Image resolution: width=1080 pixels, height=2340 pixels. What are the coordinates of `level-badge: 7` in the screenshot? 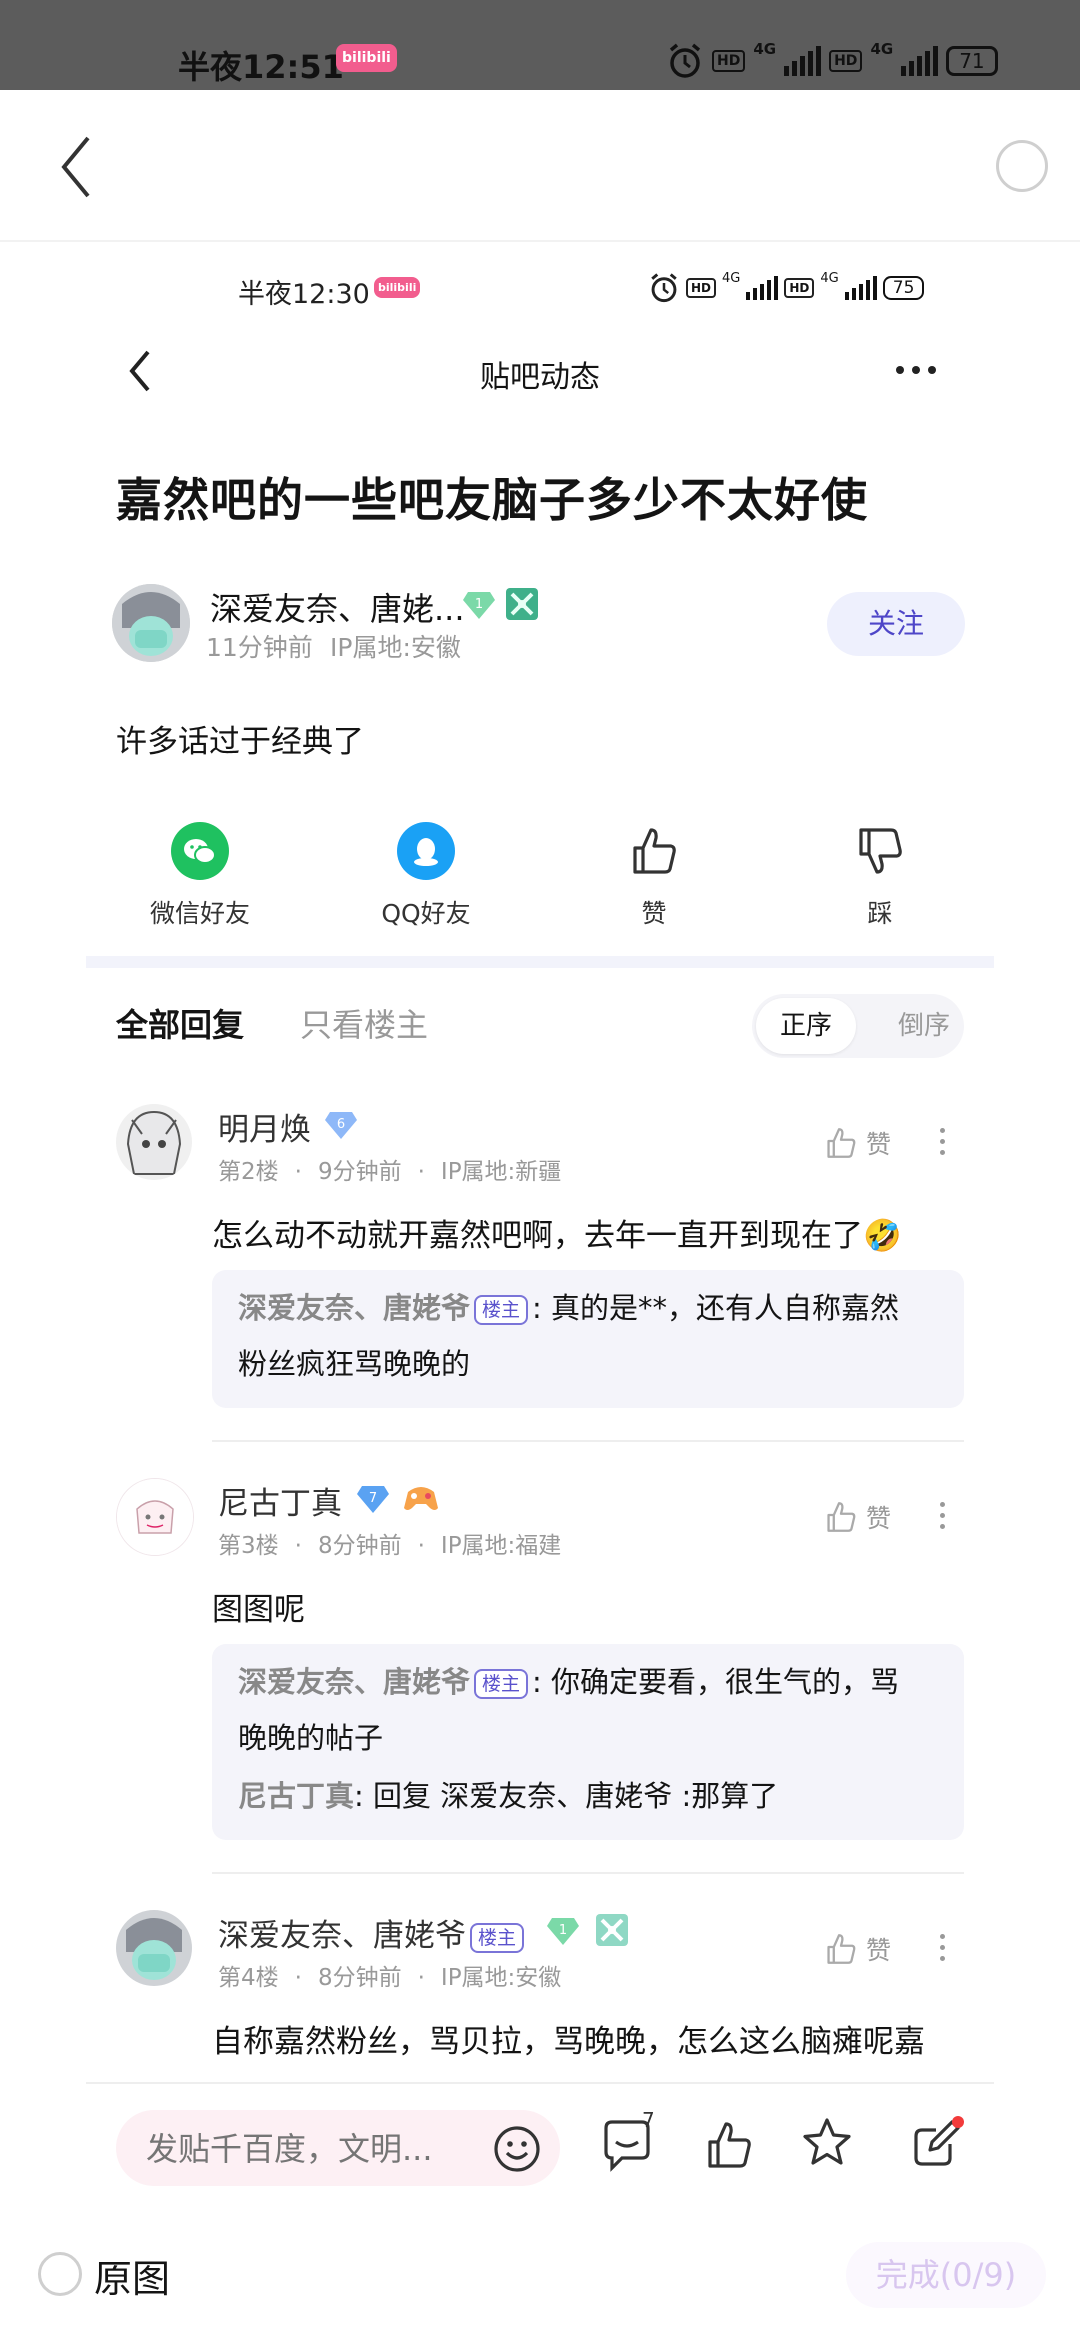 It's located at (373, 1501).